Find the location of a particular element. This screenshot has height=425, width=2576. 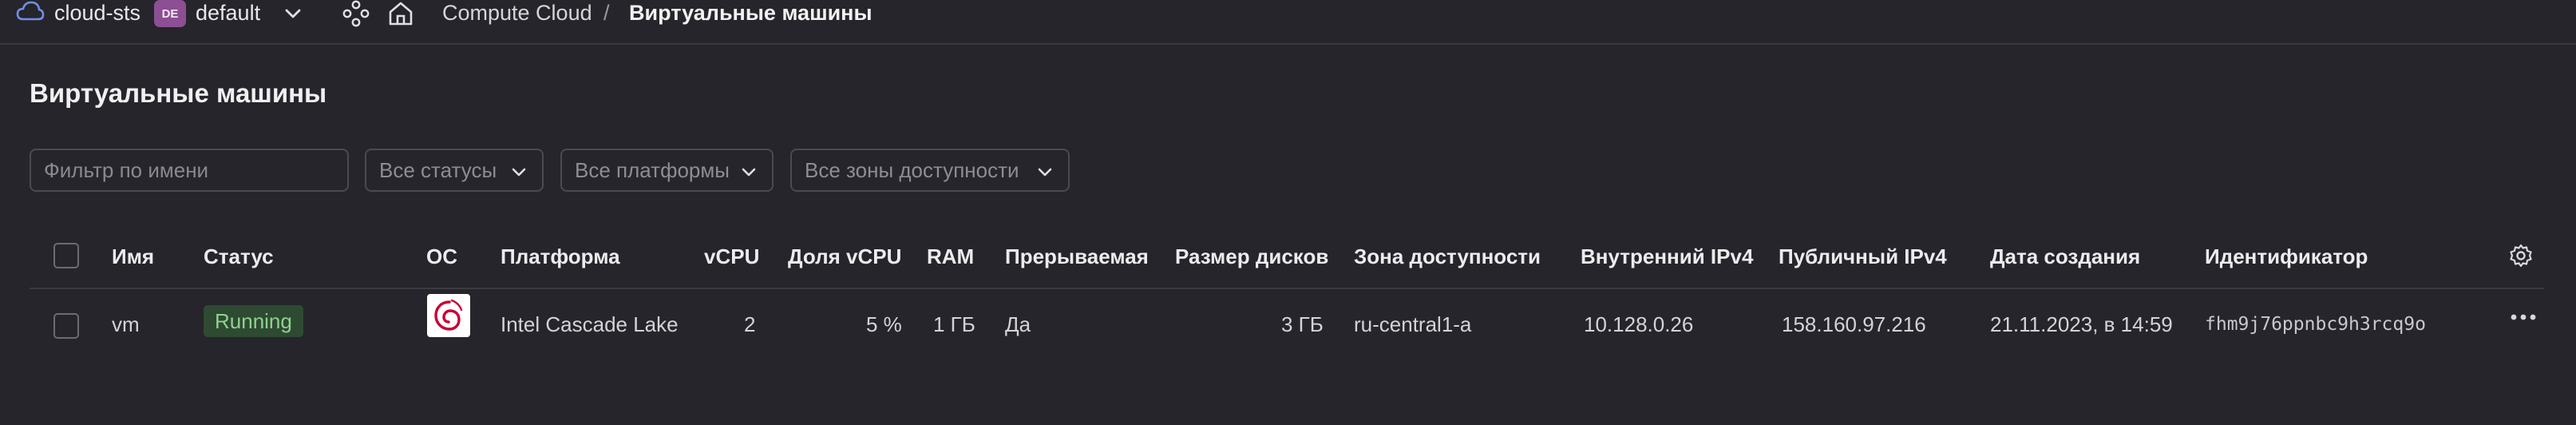

column-header-vcpu-share: Доля vCPU is located at coordinates (844, 256).